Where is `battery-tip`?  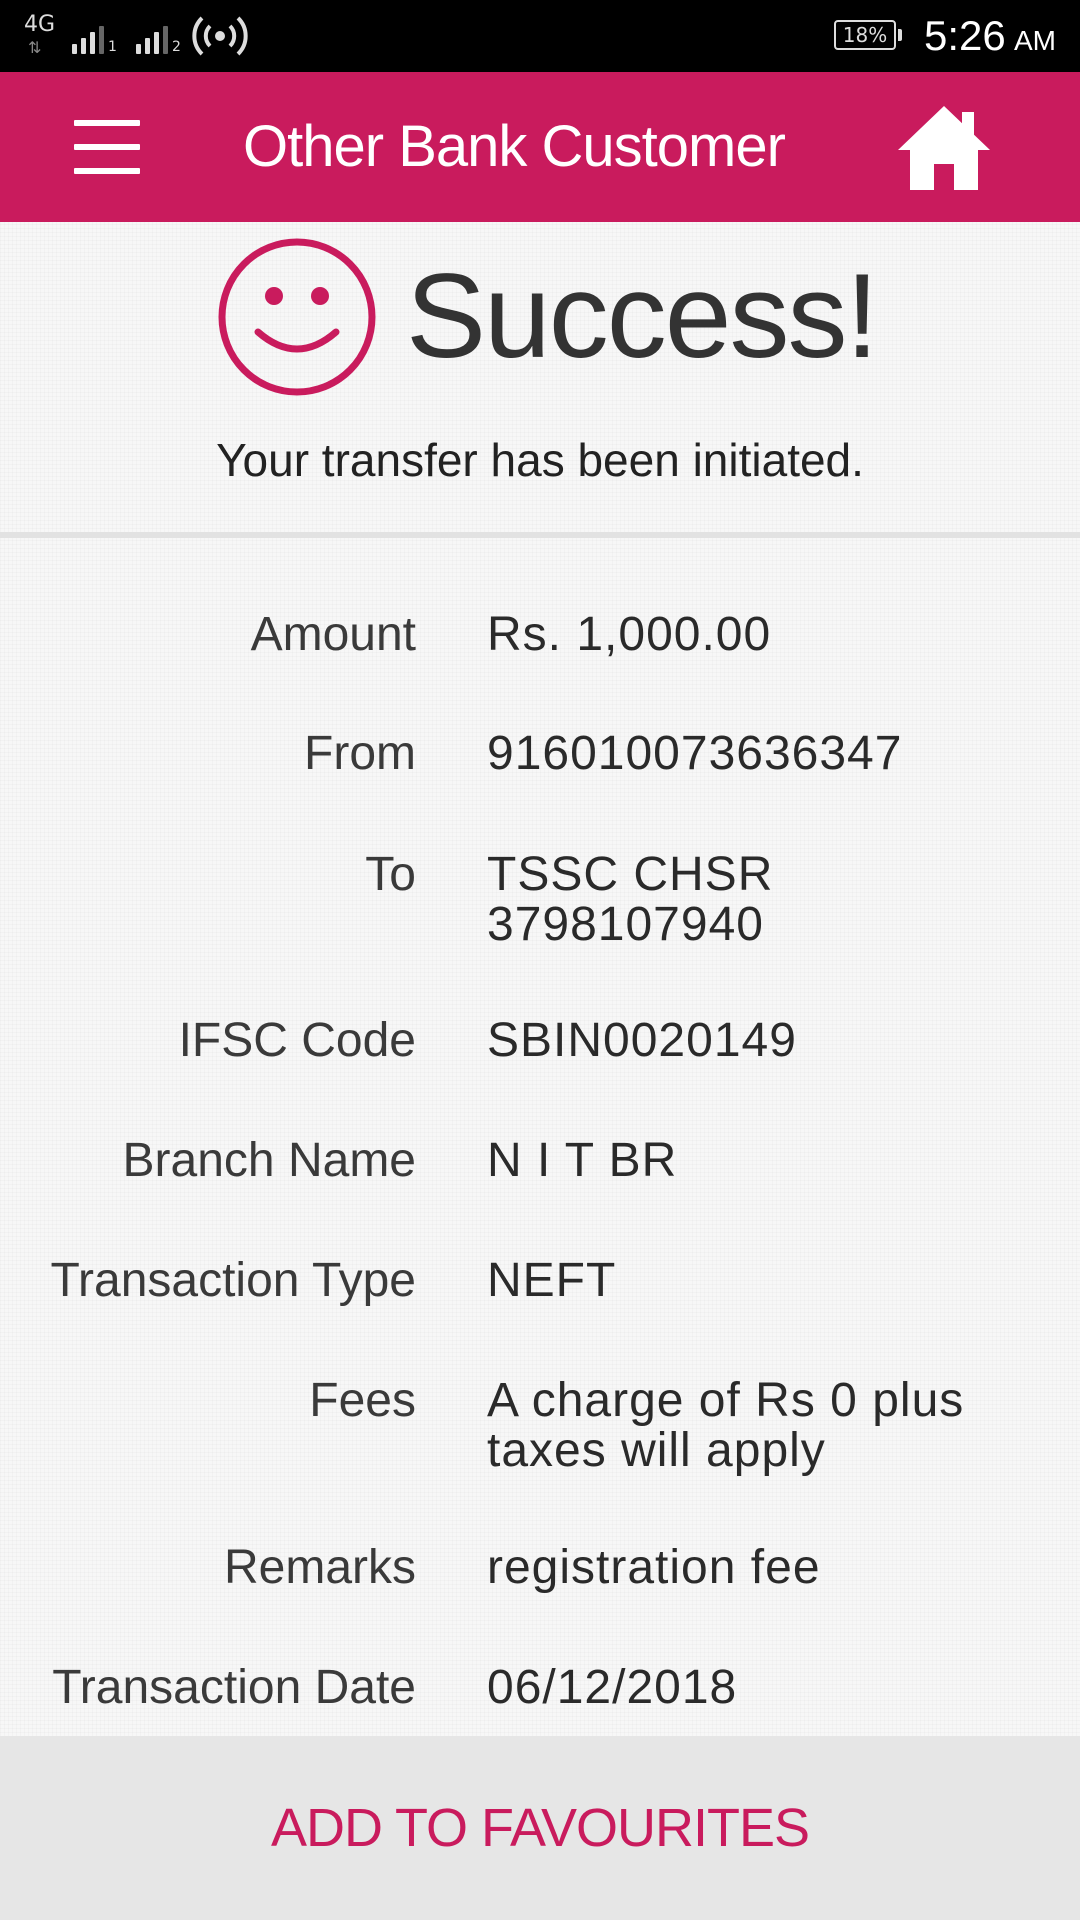 battery-tip is located at coordinates (900, 35).